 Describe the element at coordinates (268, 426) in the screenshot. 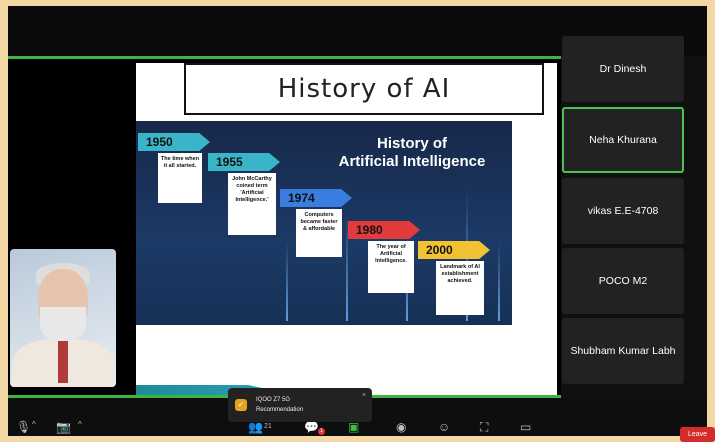

I see `participants-count: 21` at that location.